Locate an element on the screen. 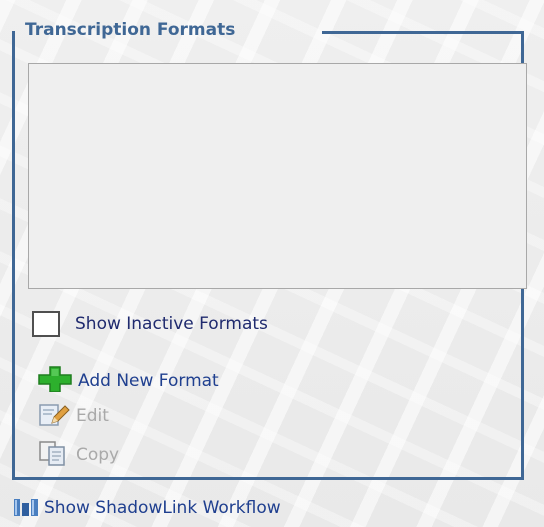 Image resolution: width=544 pixels, height=527 pixels. group-border-left-cap is located at coordinates (13, 32).